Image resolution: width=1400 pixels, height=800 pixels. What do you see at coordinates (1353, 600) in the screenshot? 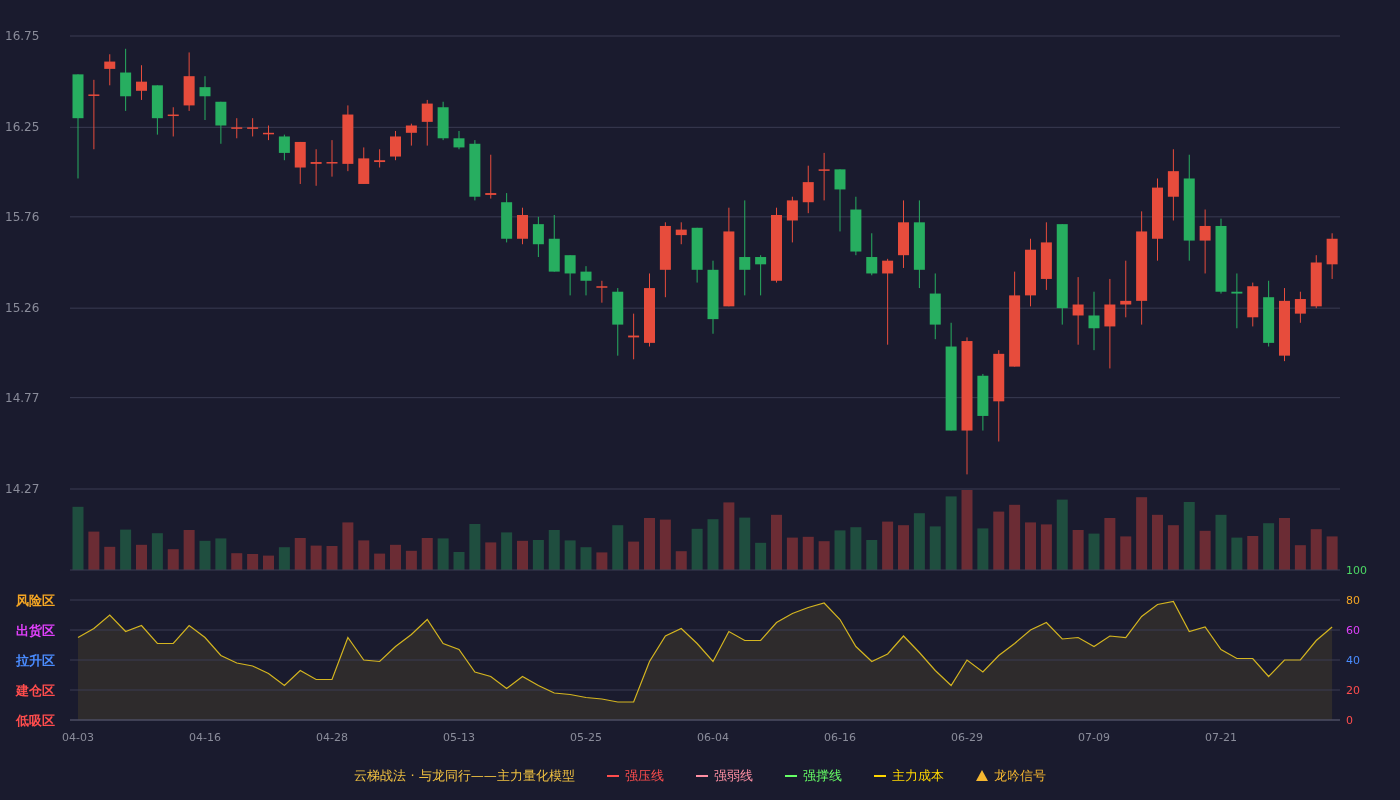
I see `axis-label: 80` at bounding box center [1353, 600].